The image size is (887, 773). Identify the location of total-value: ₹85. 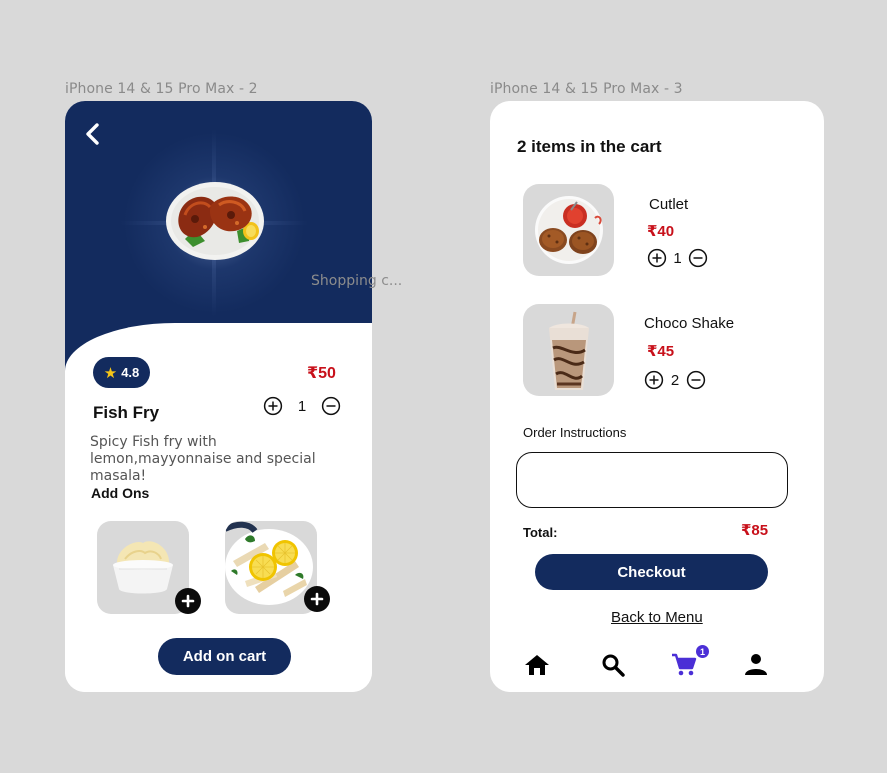
(755, 530).